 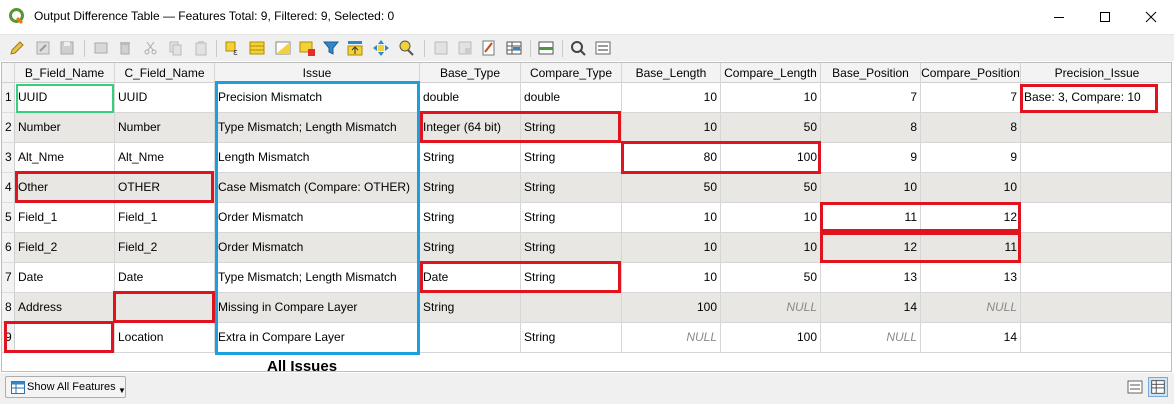 What do you see at coordinates (233, 48) in the screenshot?
I see `select-by-expression-icon: ε` at bounding box center [233, 48].